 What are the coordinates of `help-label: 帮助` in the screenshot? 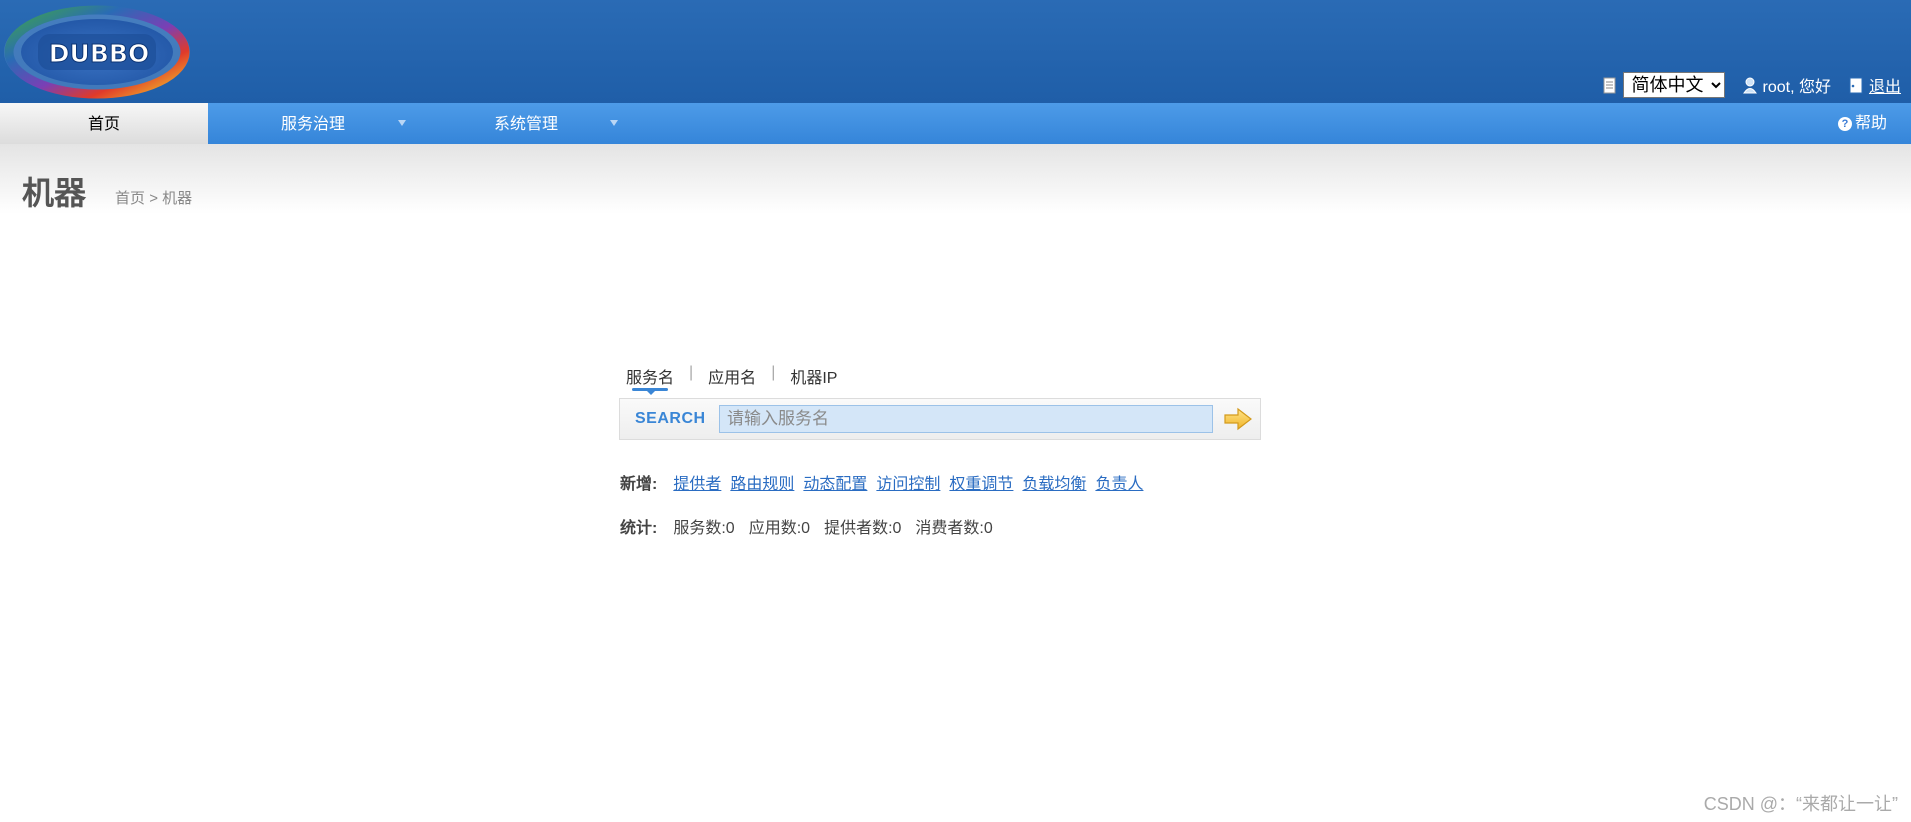 It's located at (1870, 123).